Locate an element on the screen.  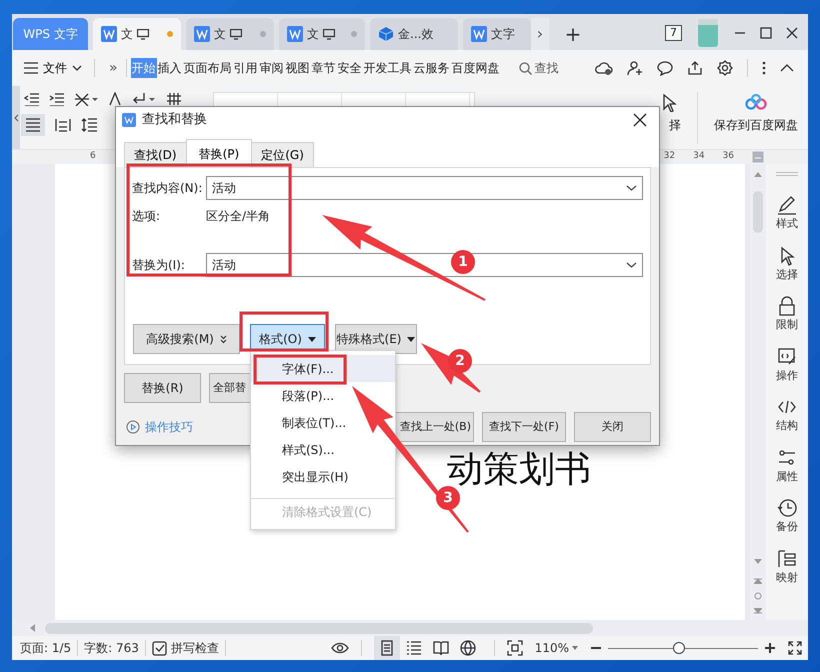
page-count: 页面: 1/5 is located at coordinates (46, 648).